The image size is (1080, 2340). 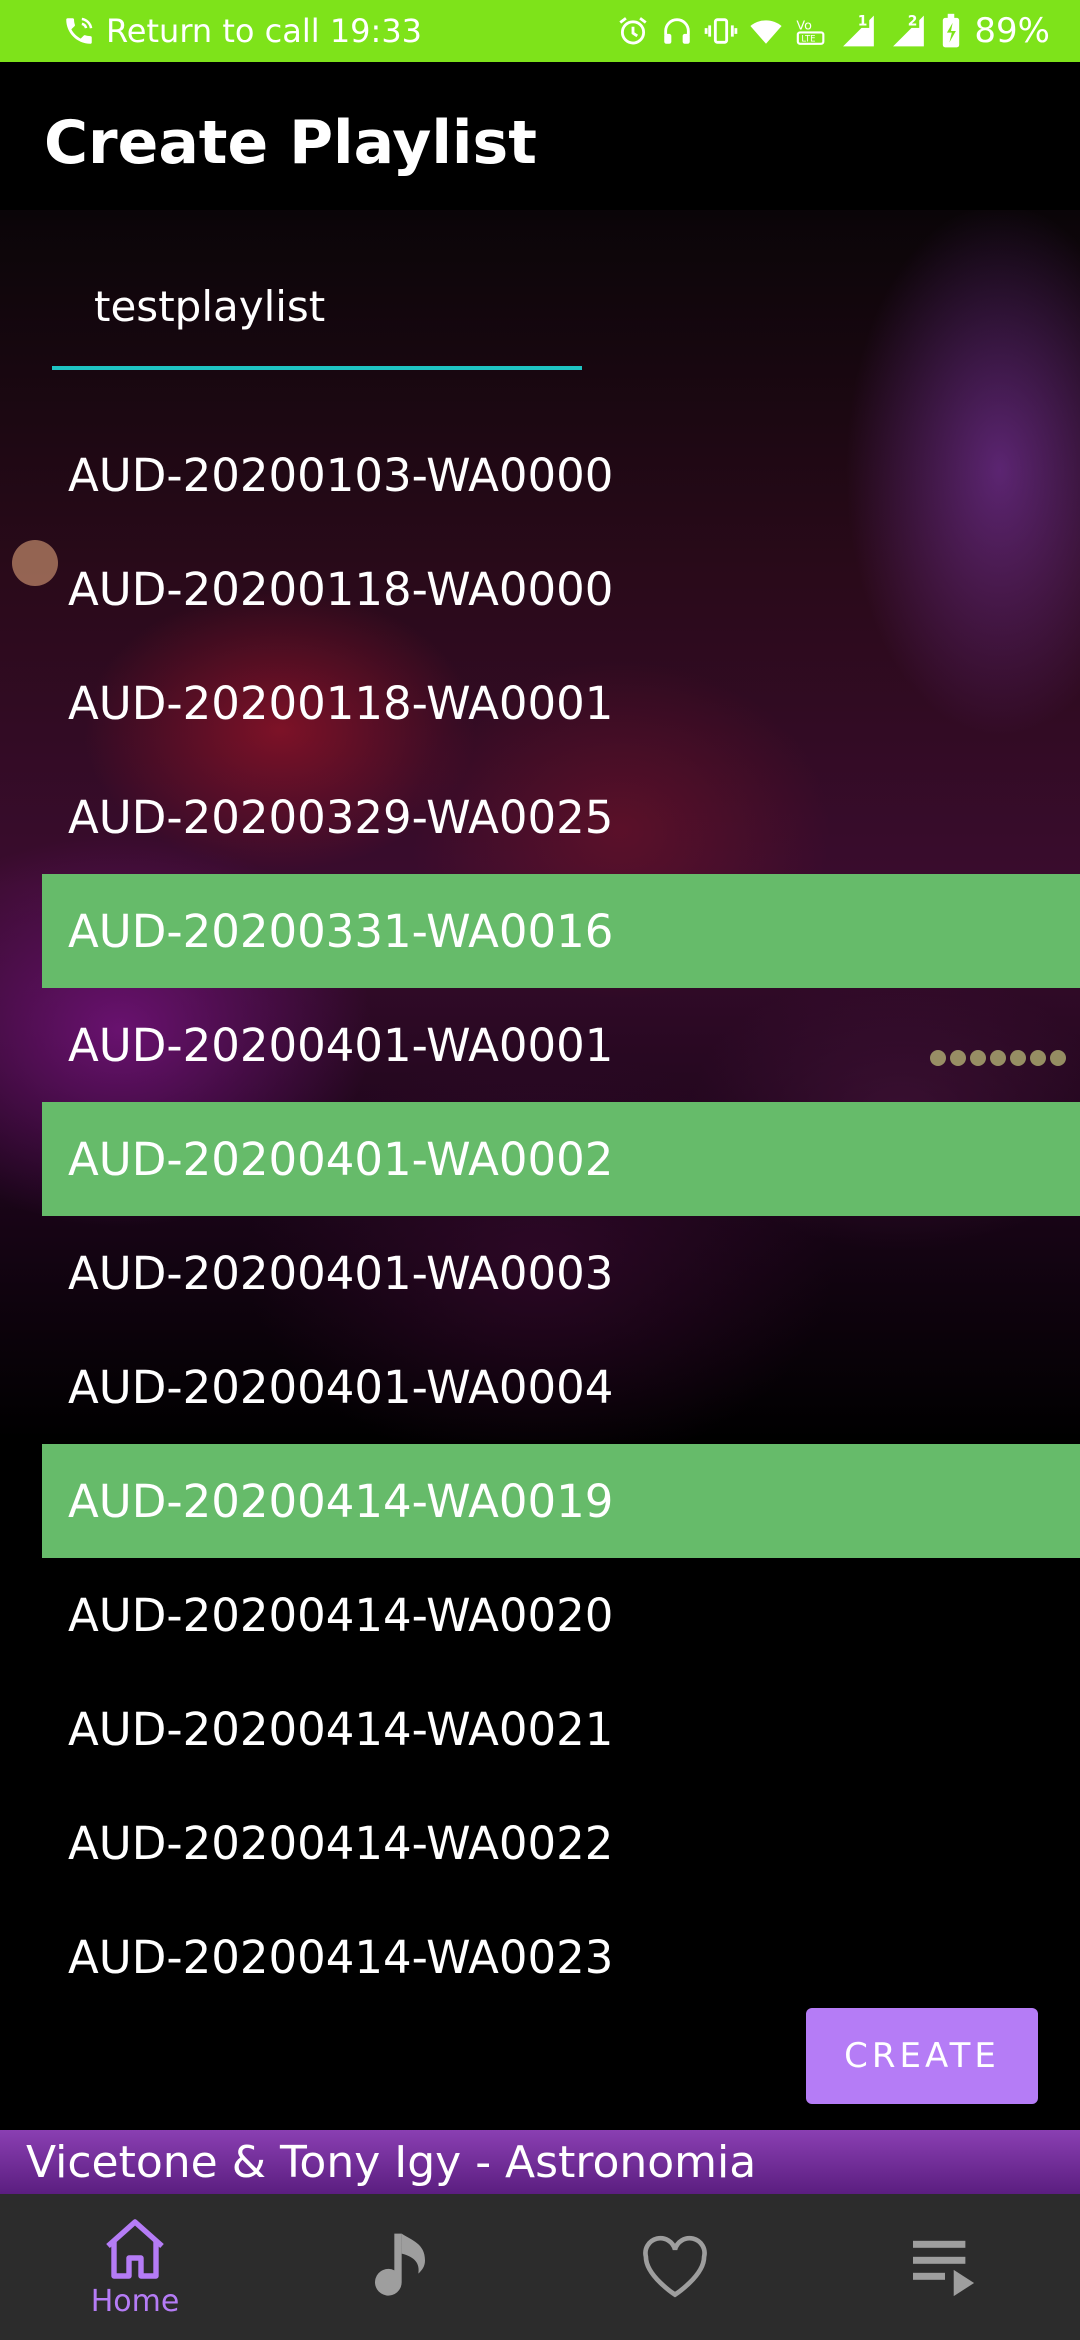 What do you see at coordinates (951, 31) in the screenshot?
I see `battery-charging-icon` at bounding box center [951, 31].